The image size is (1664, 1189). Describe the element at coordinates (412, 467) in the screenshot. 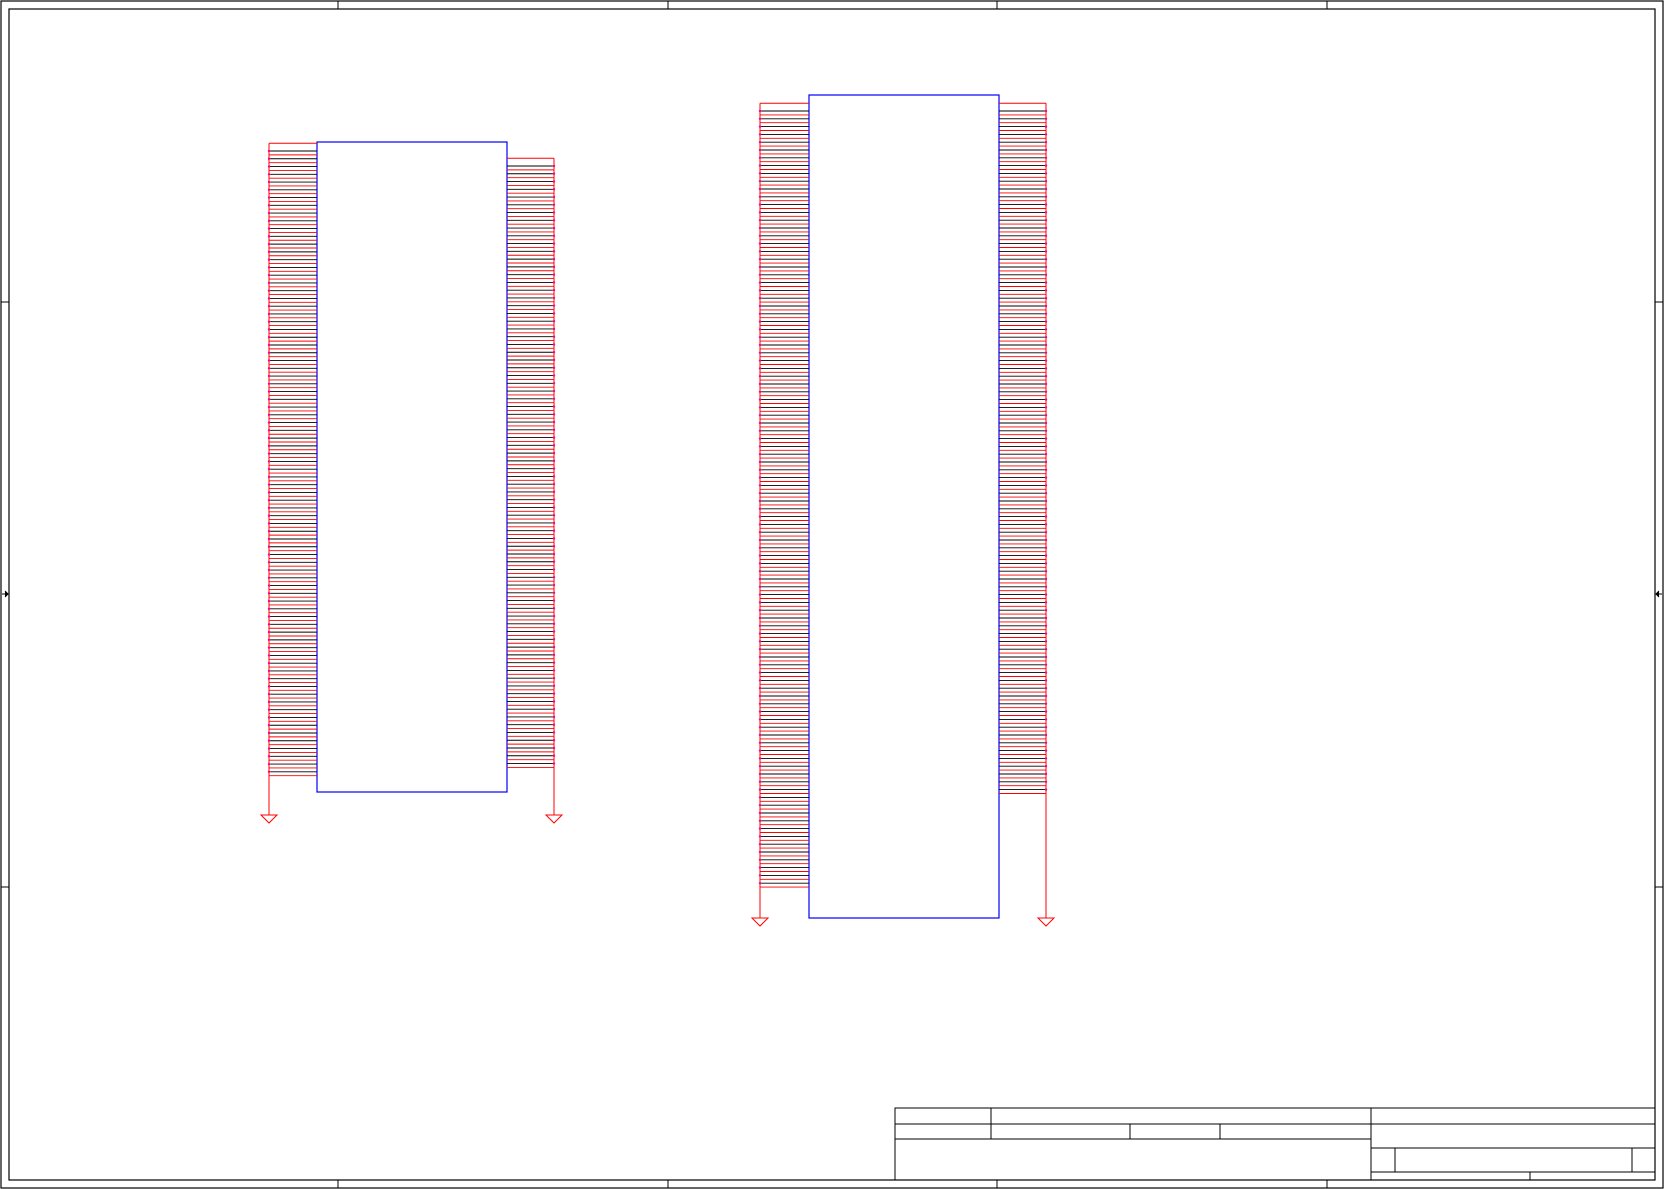

I see `connector-left-body` at that location.